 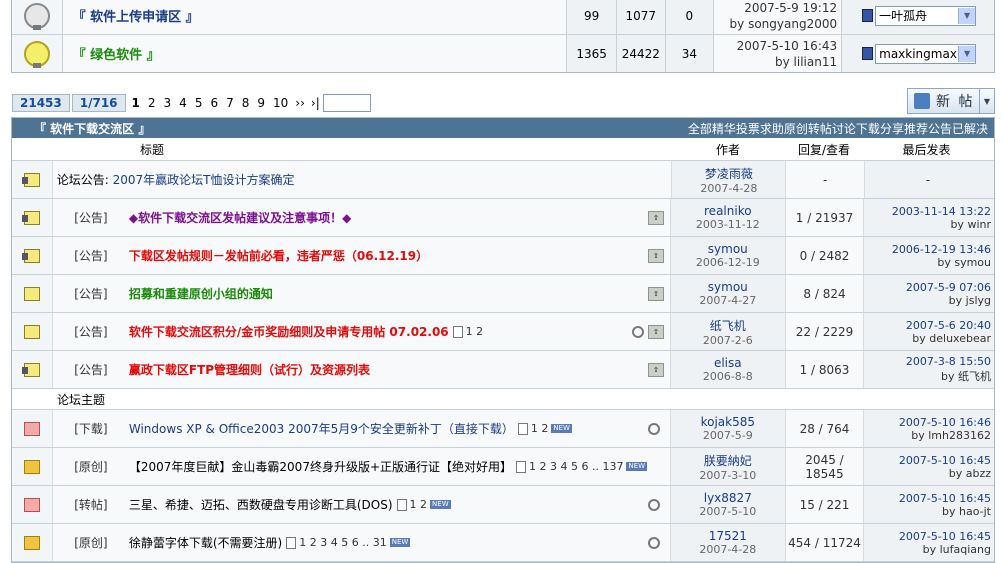 I want to click on thread-type-tag: [下载], so click(x=91, y=429).